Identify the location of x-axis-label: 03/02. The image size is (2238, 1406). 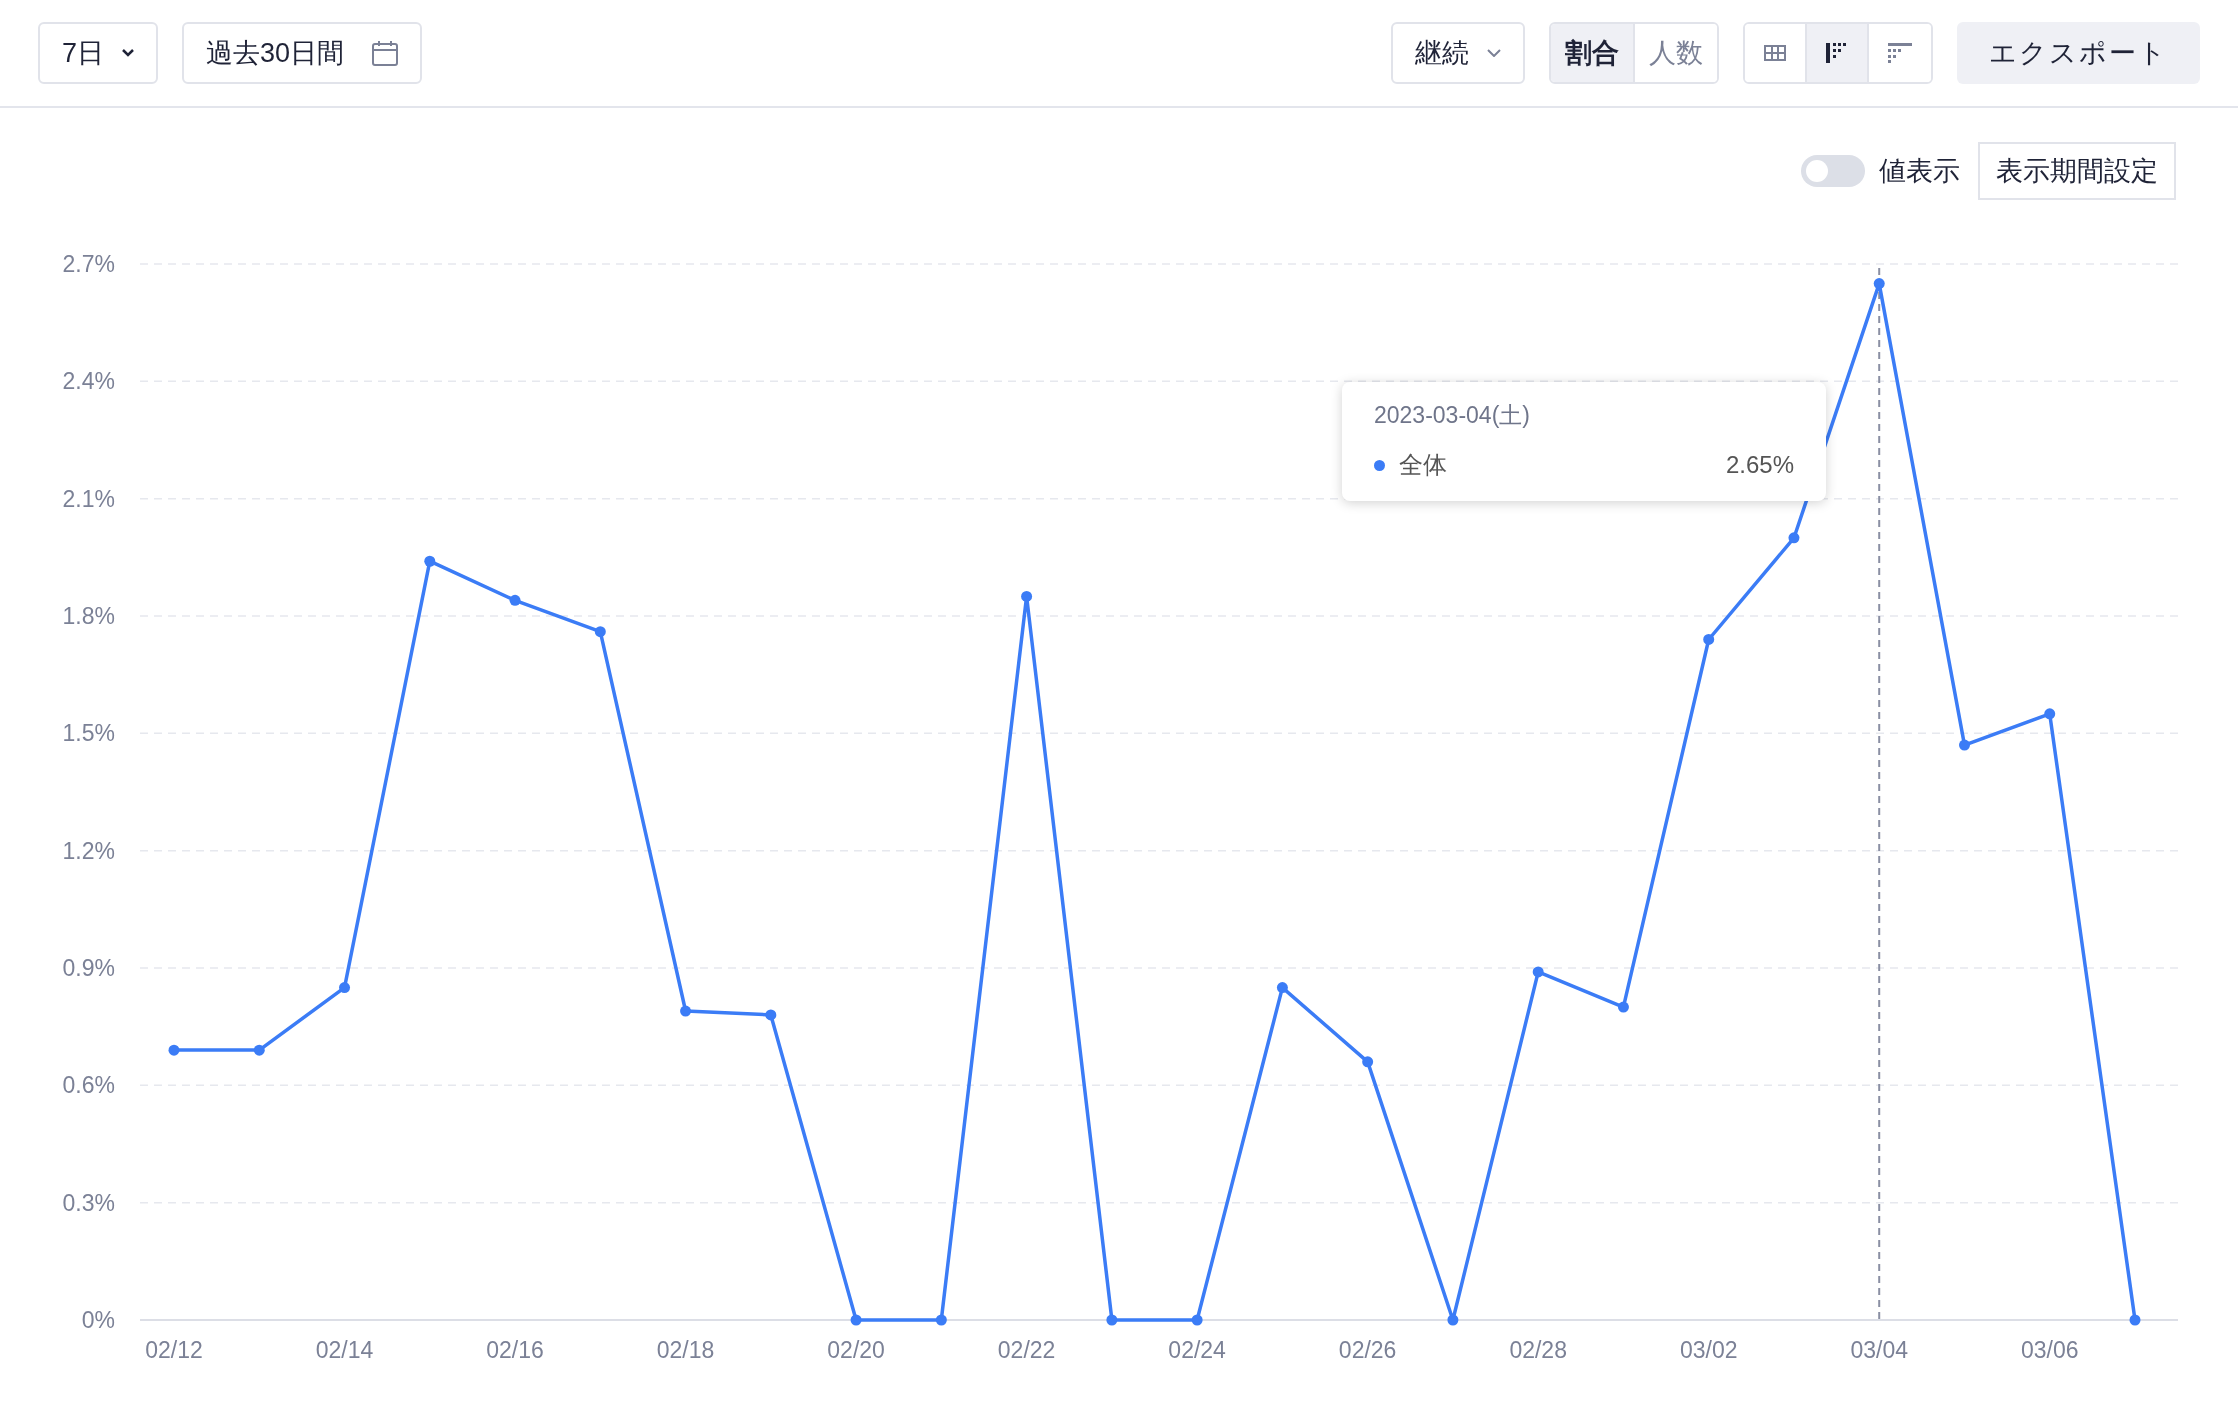
(1708, 1350).